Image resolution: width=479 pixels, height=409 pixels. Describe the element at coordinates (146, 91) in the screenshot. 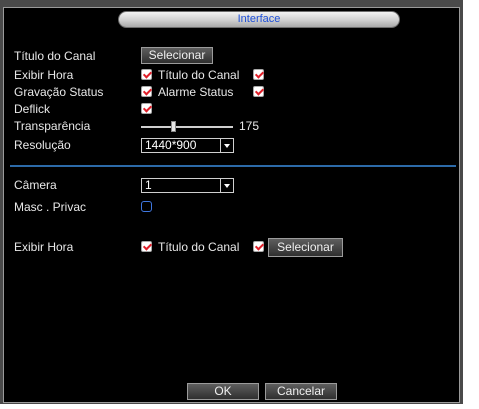

I see `record-status-checkbox` at that location.